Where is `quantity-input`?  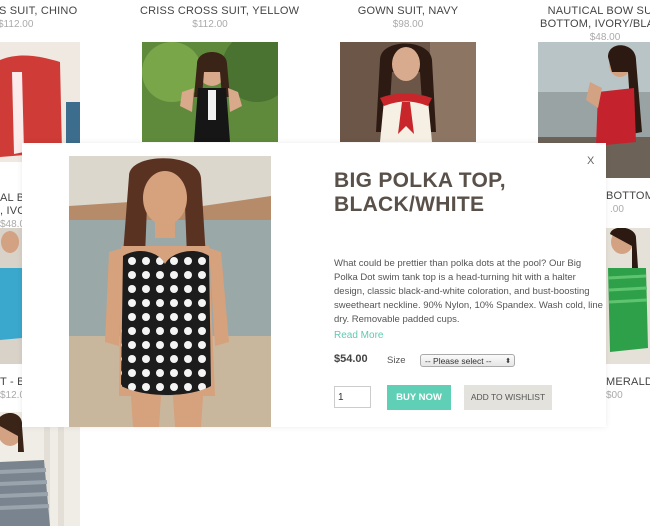 quantity-input is located at coordinates (352, 397).